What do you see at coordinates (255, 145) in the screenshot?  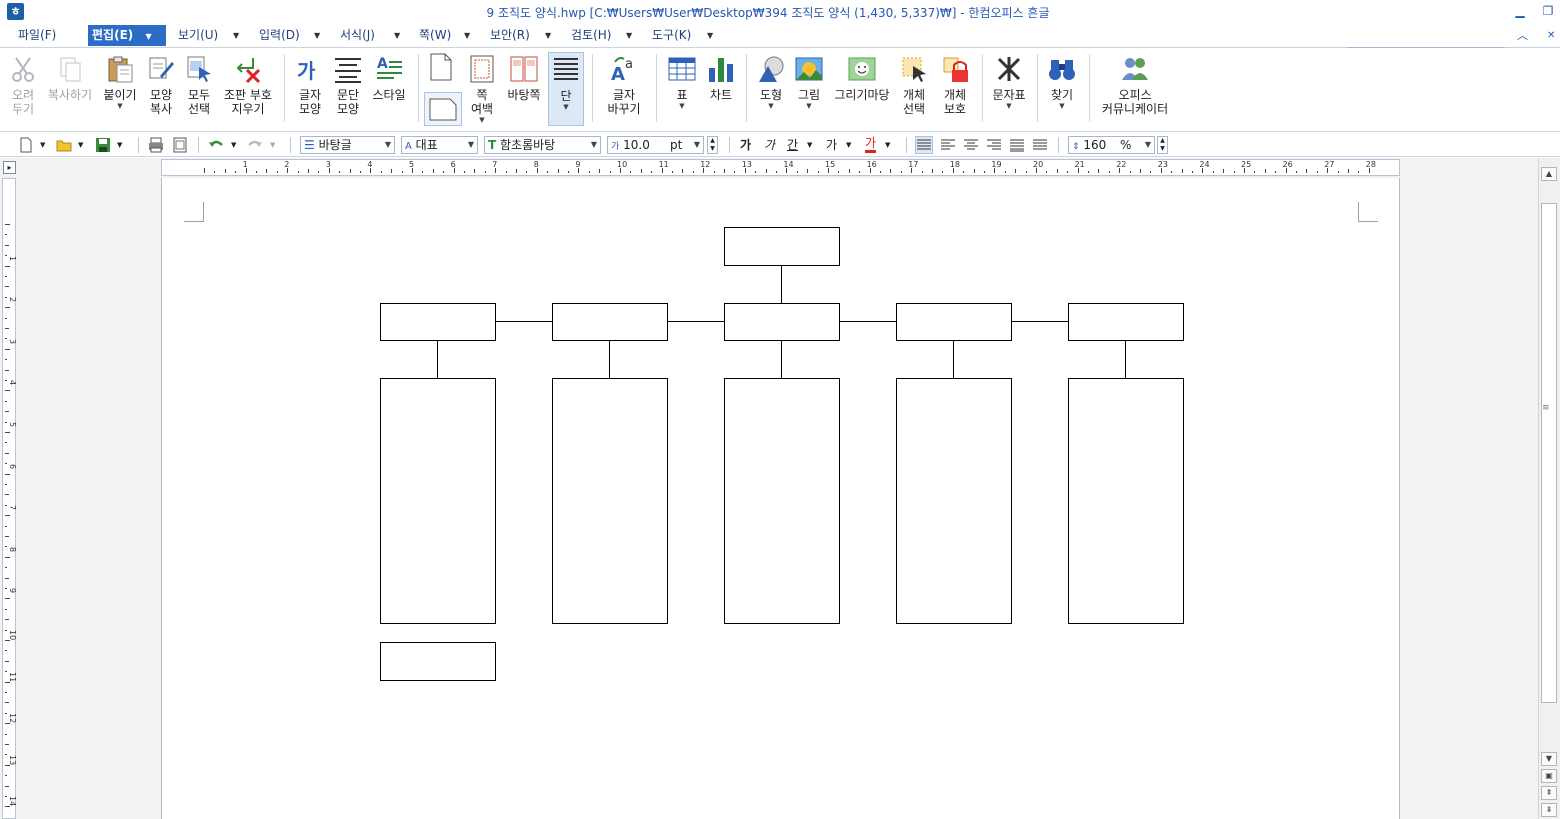 I see `redo-icon` at bounding box center [255, 145].